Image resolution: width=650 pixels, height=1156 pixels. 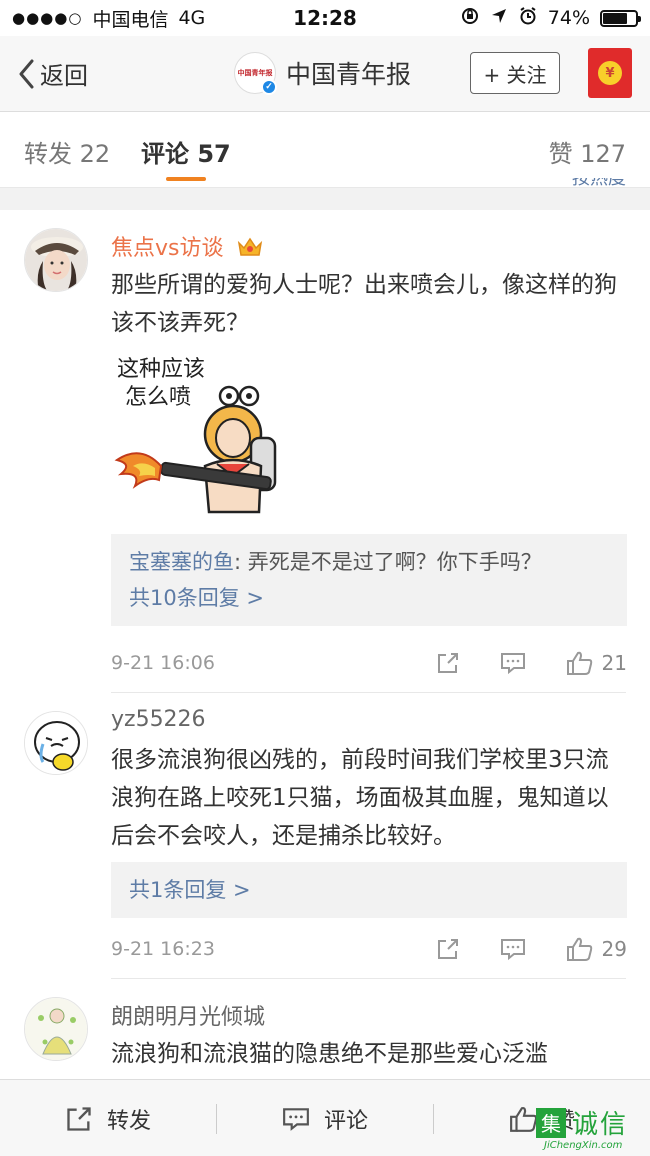 What do you see at coordinates (388, 562) in the screenshot?
I see `reply-text: : 弄死是不是过了啊？你下手吗？` at bounding box center [388, 562].